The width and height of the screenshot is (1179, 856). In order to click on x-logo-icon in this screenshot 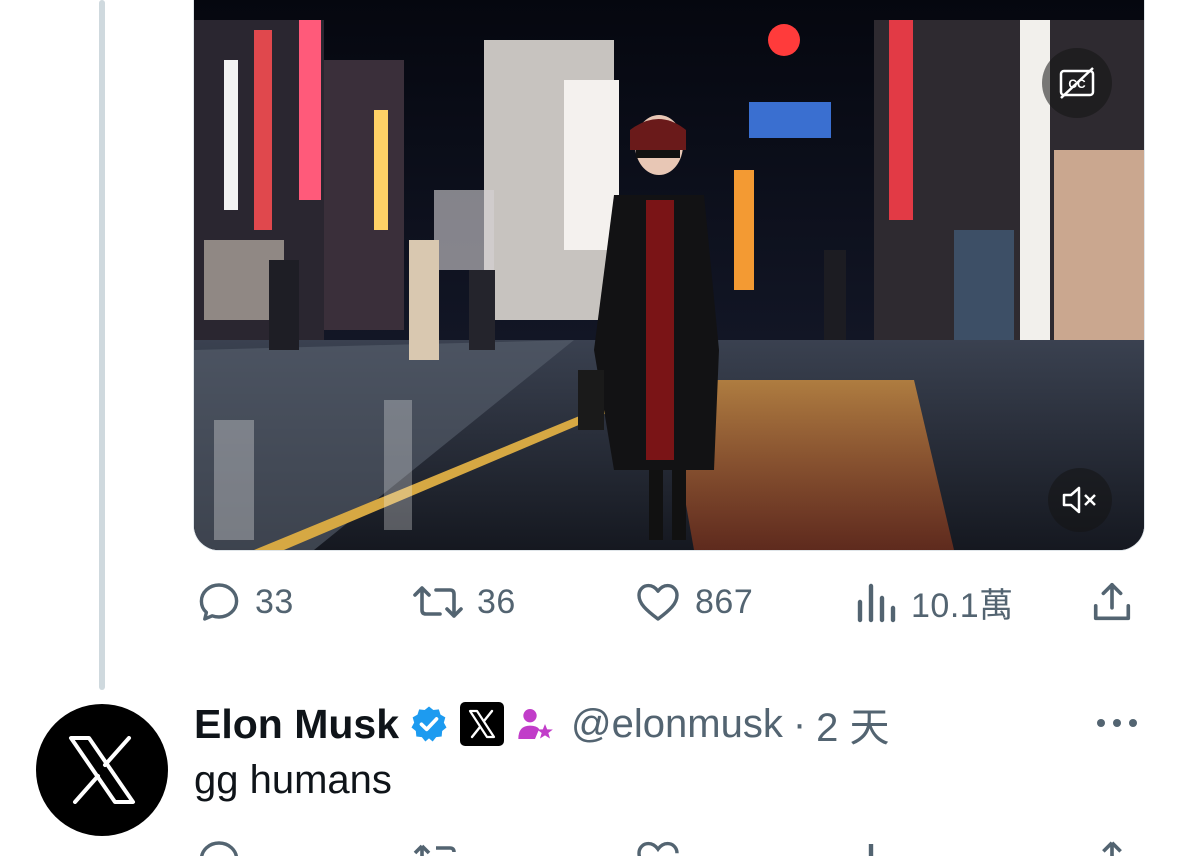, I will do `click(102, 770)`.